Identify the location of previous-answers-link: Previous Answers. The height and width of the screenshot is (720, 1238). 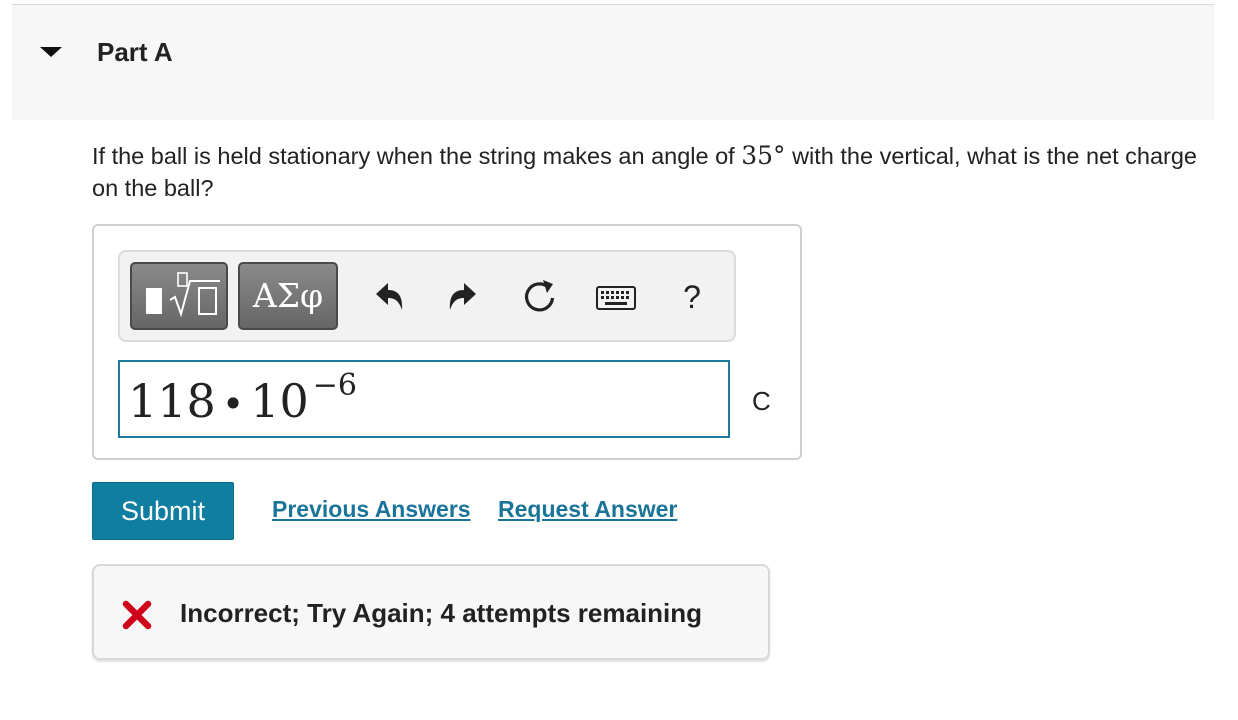
(371, 509).